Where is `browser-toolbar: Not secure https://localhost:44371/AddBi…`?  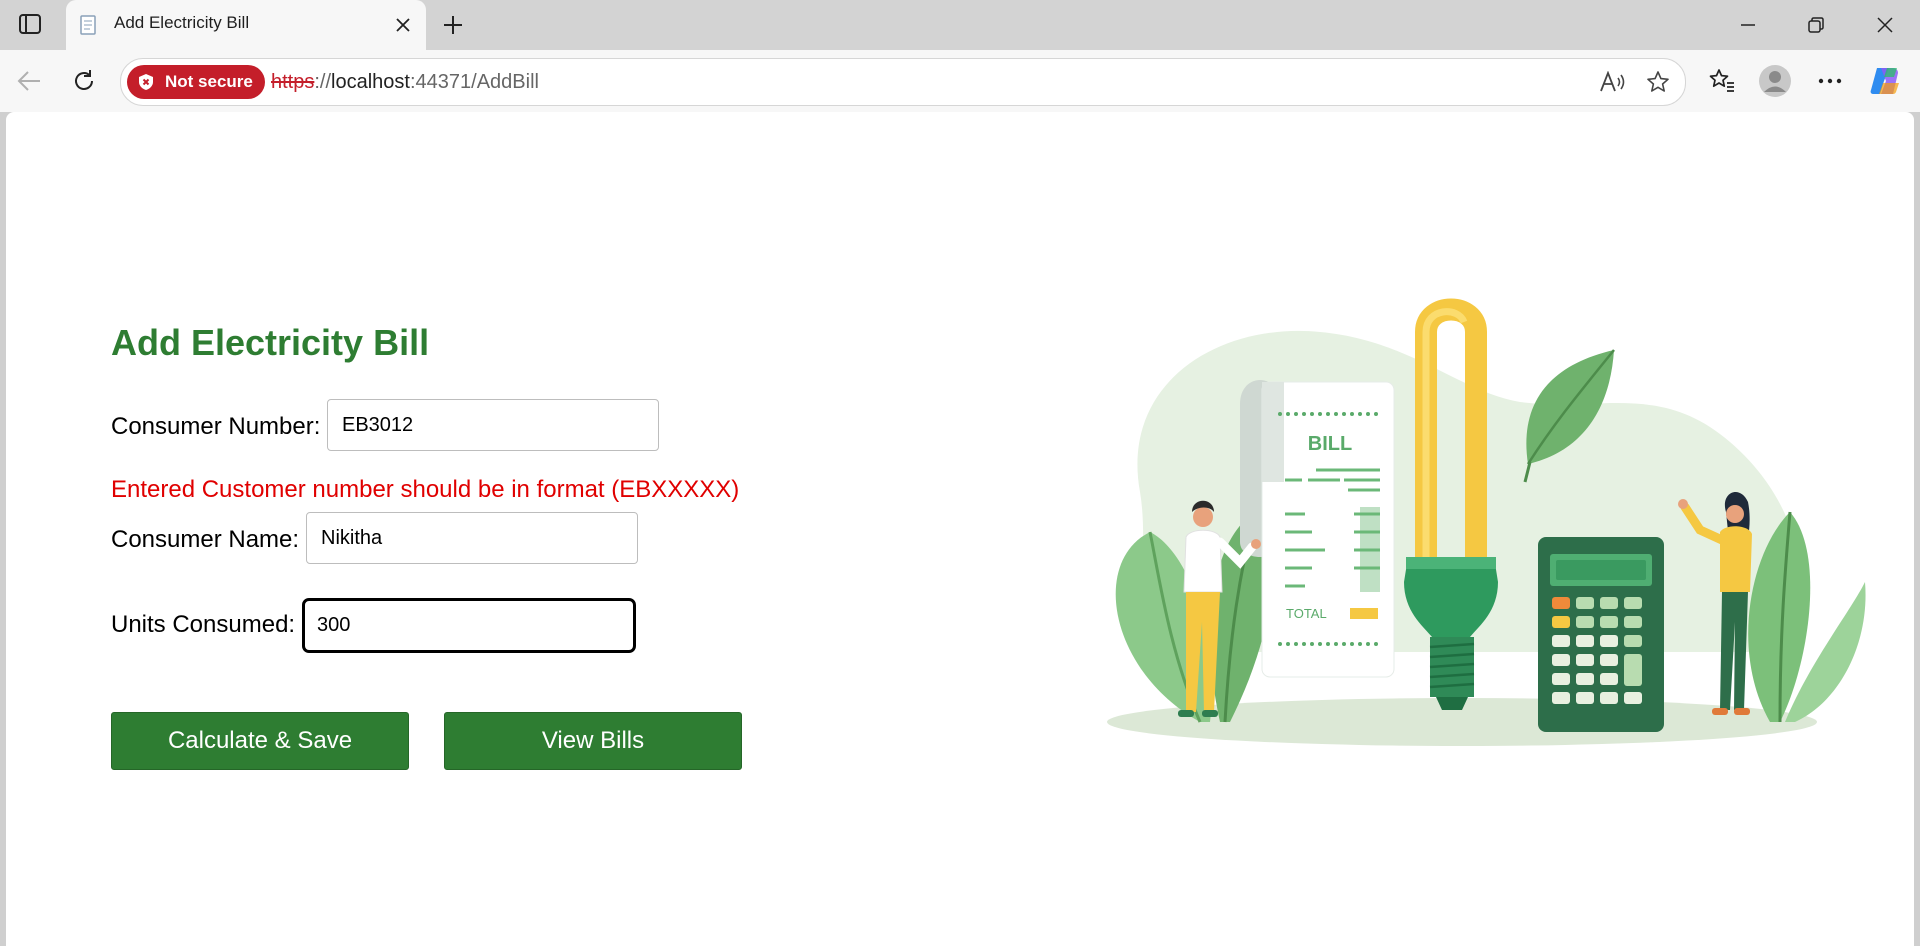 browser-toolbar: Not secure https://localhost:44371/AddBi… is located at coordinates (960, 81).